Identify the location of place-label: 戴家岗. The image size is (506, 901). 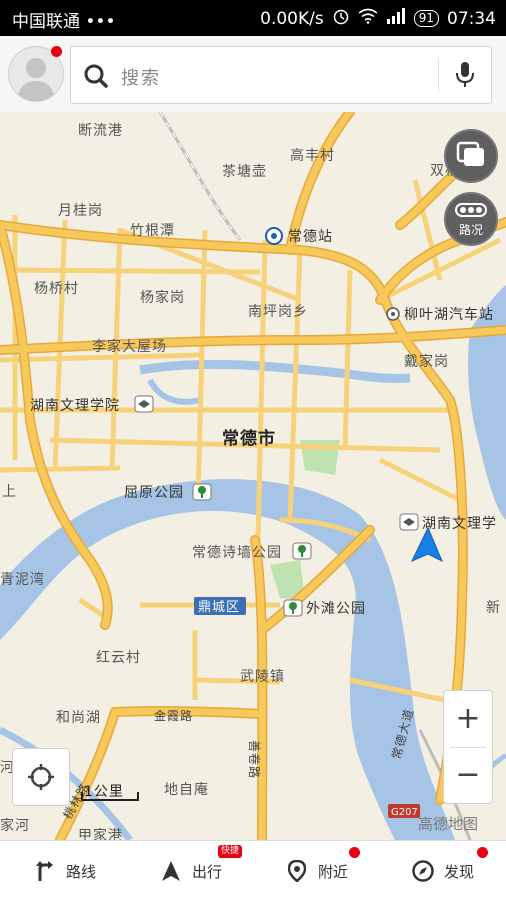
(426, 361).